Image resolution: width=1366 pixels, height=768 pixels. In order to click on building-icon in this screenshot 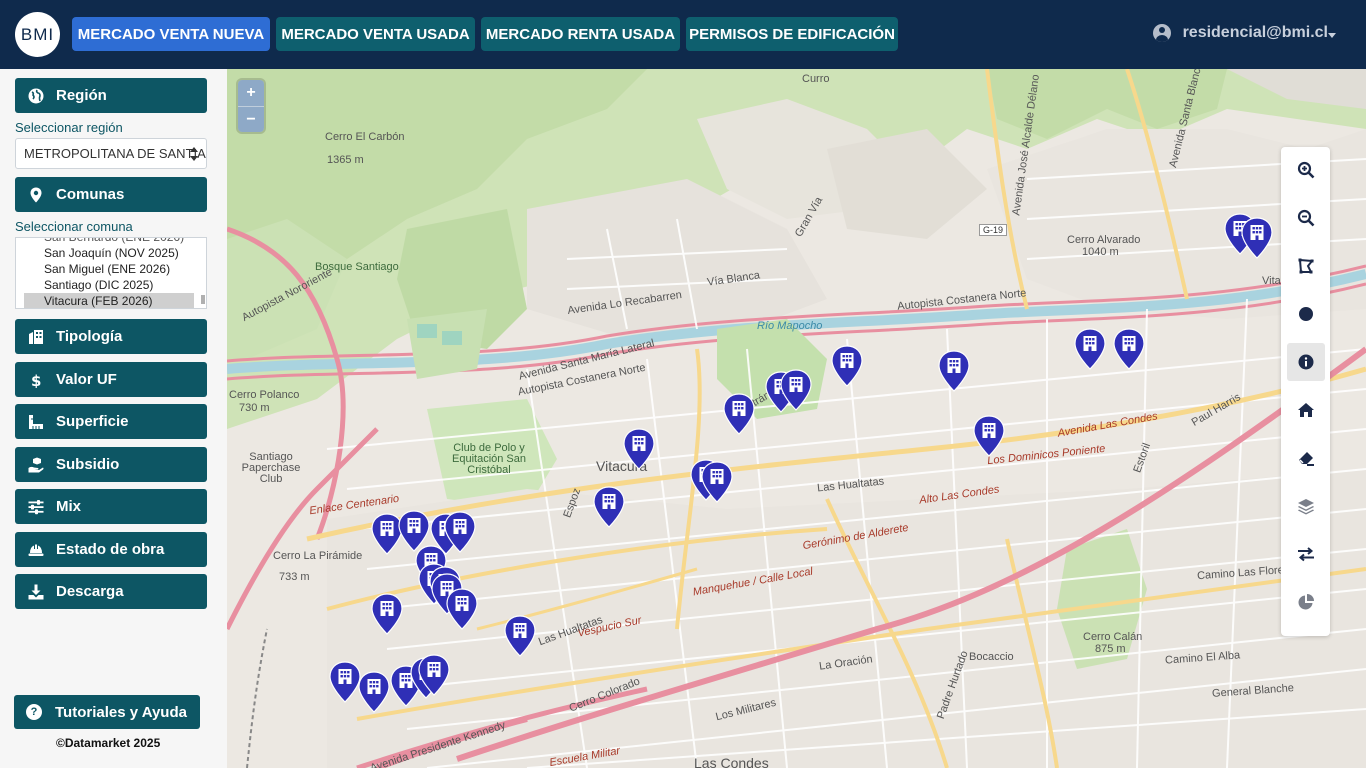, I will do `click(36, 337)`.